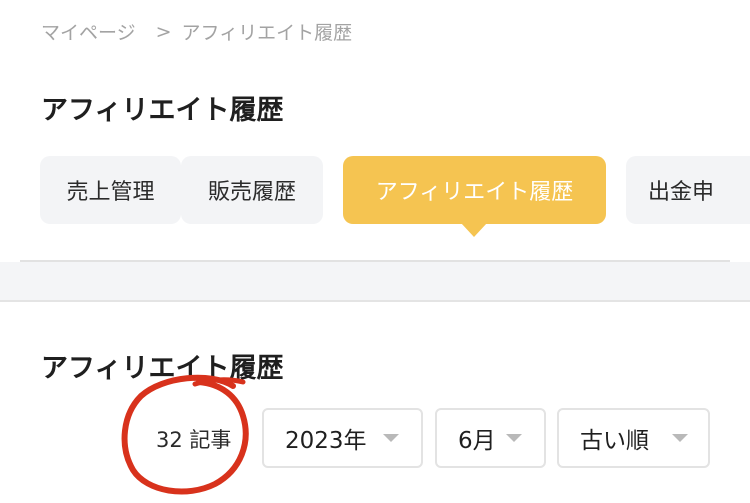  I want to click on tab-sales-management: 売上管理, so click(110, 190).